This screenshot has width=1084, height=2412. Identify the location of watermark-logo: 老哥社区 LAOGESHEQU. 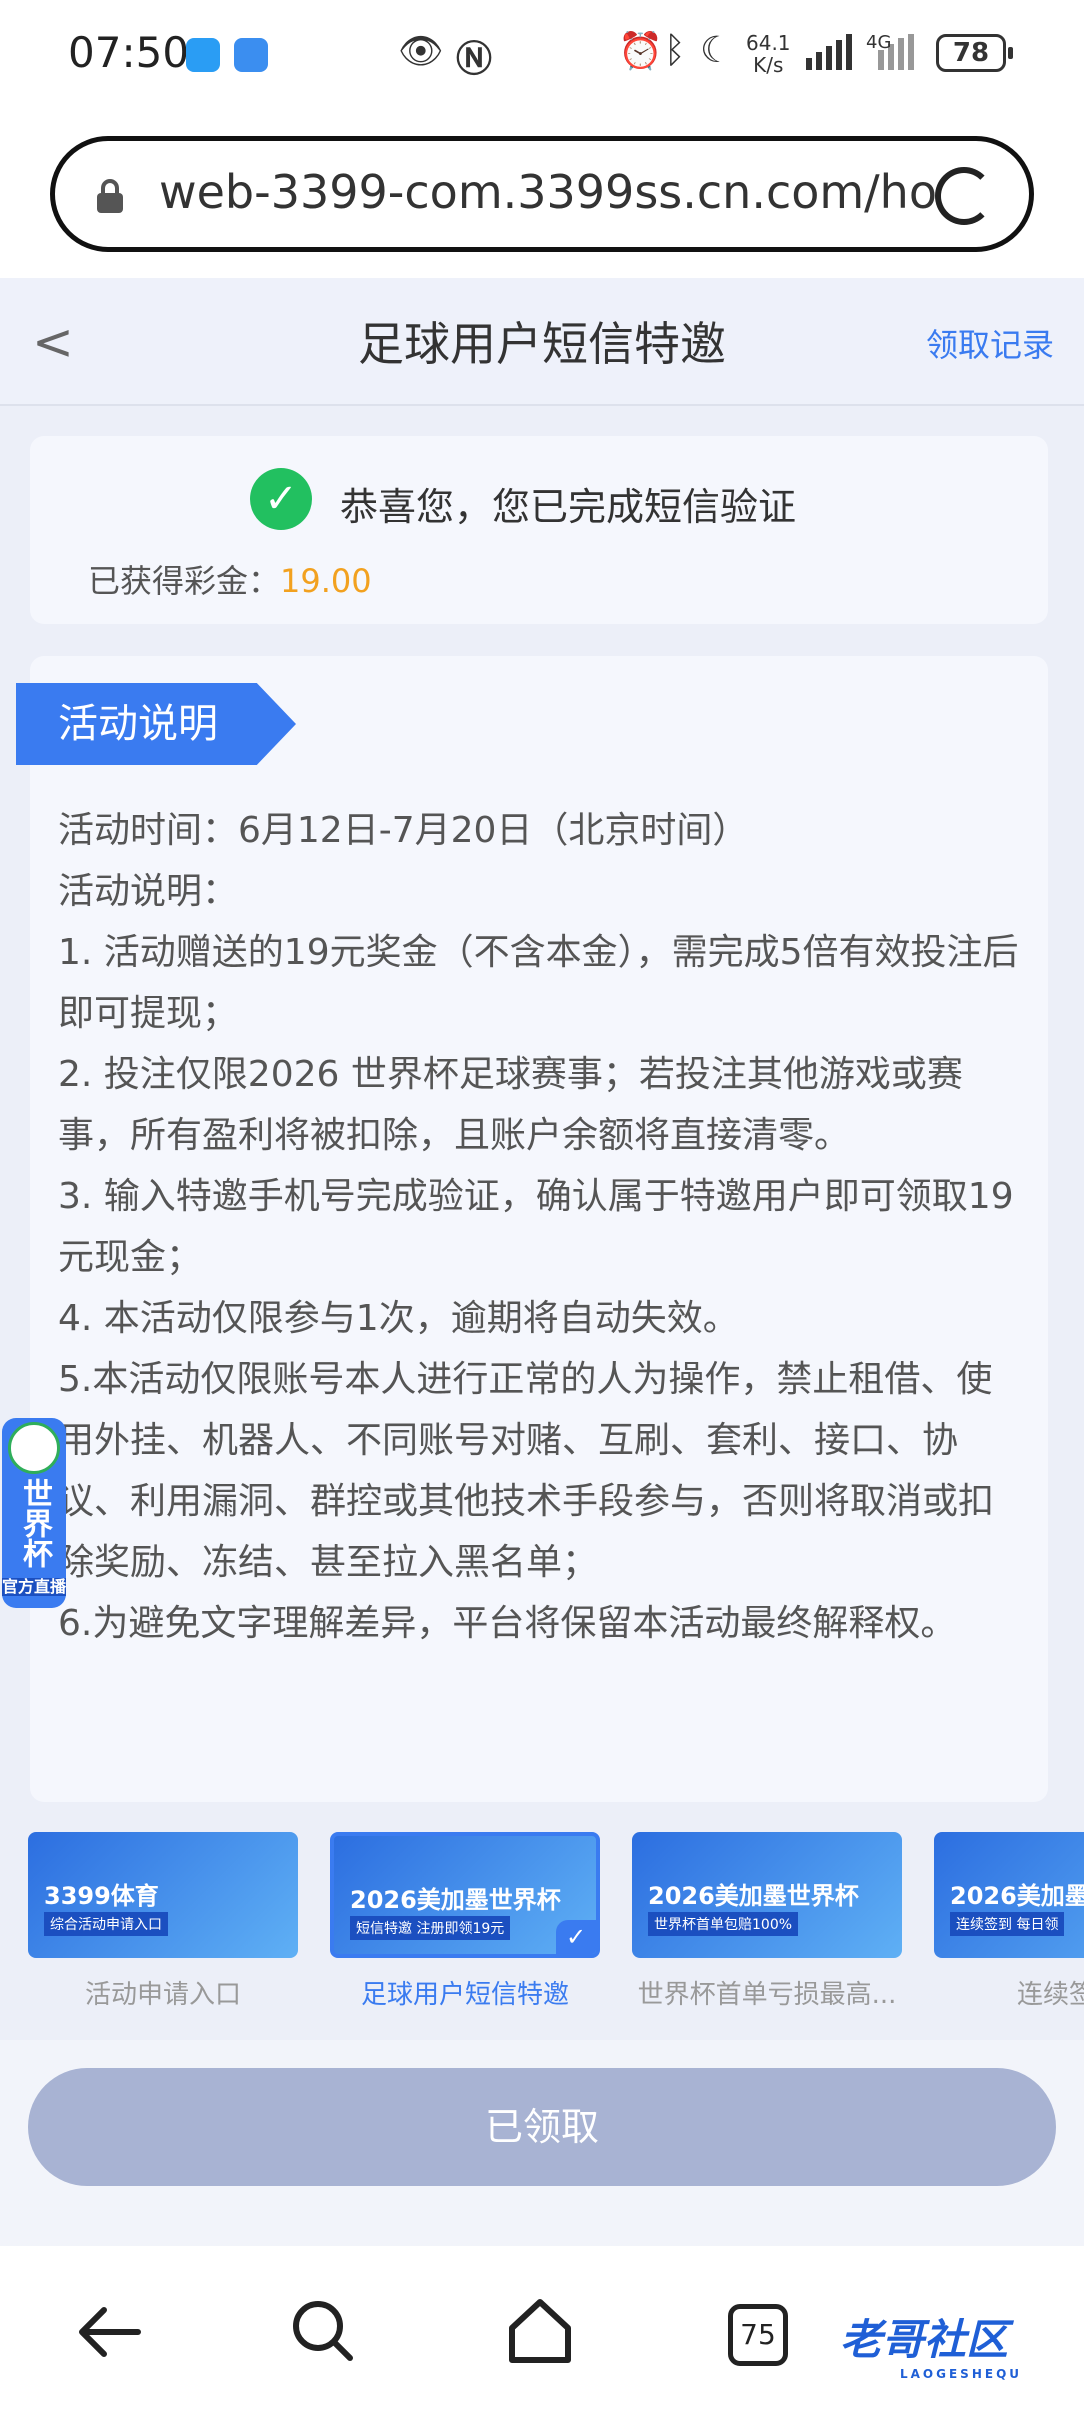
(931, 2348).